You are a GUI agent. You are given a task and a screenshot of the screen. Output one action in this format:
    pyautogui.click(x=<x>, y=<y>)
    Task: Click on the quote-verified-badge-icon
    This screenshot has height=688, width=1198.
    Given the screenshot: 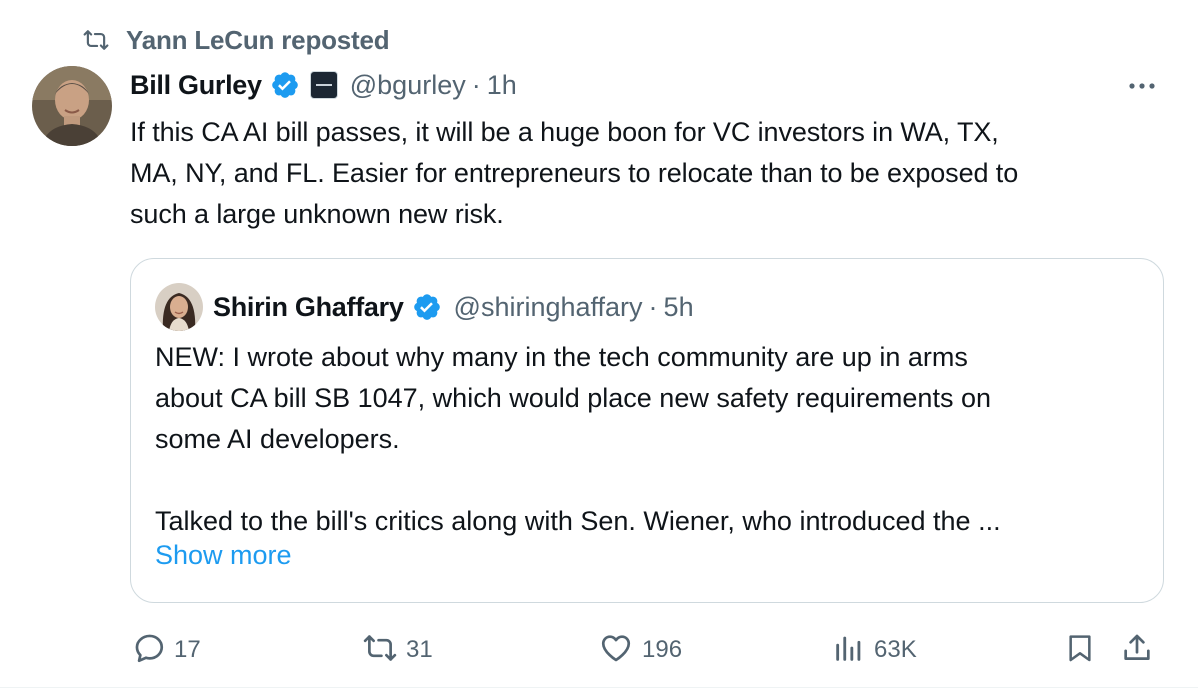 What is the action you would take?
    pyautogui.click(x=427, y=307)
    